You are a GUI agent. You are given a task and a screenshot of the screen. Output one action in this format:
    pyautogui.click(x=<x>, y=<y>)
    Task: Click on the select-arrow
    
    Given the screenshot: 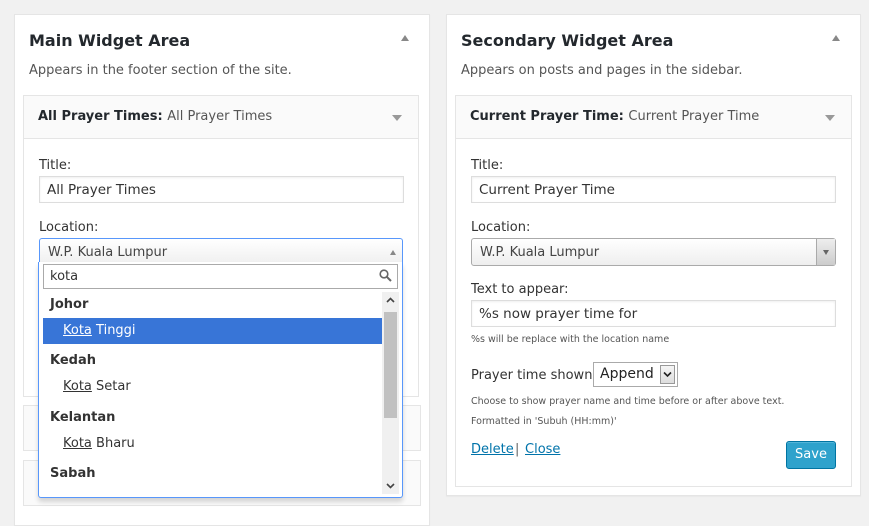 What is the action you would take?
    pyautogui.click(x=825, y=252)
    